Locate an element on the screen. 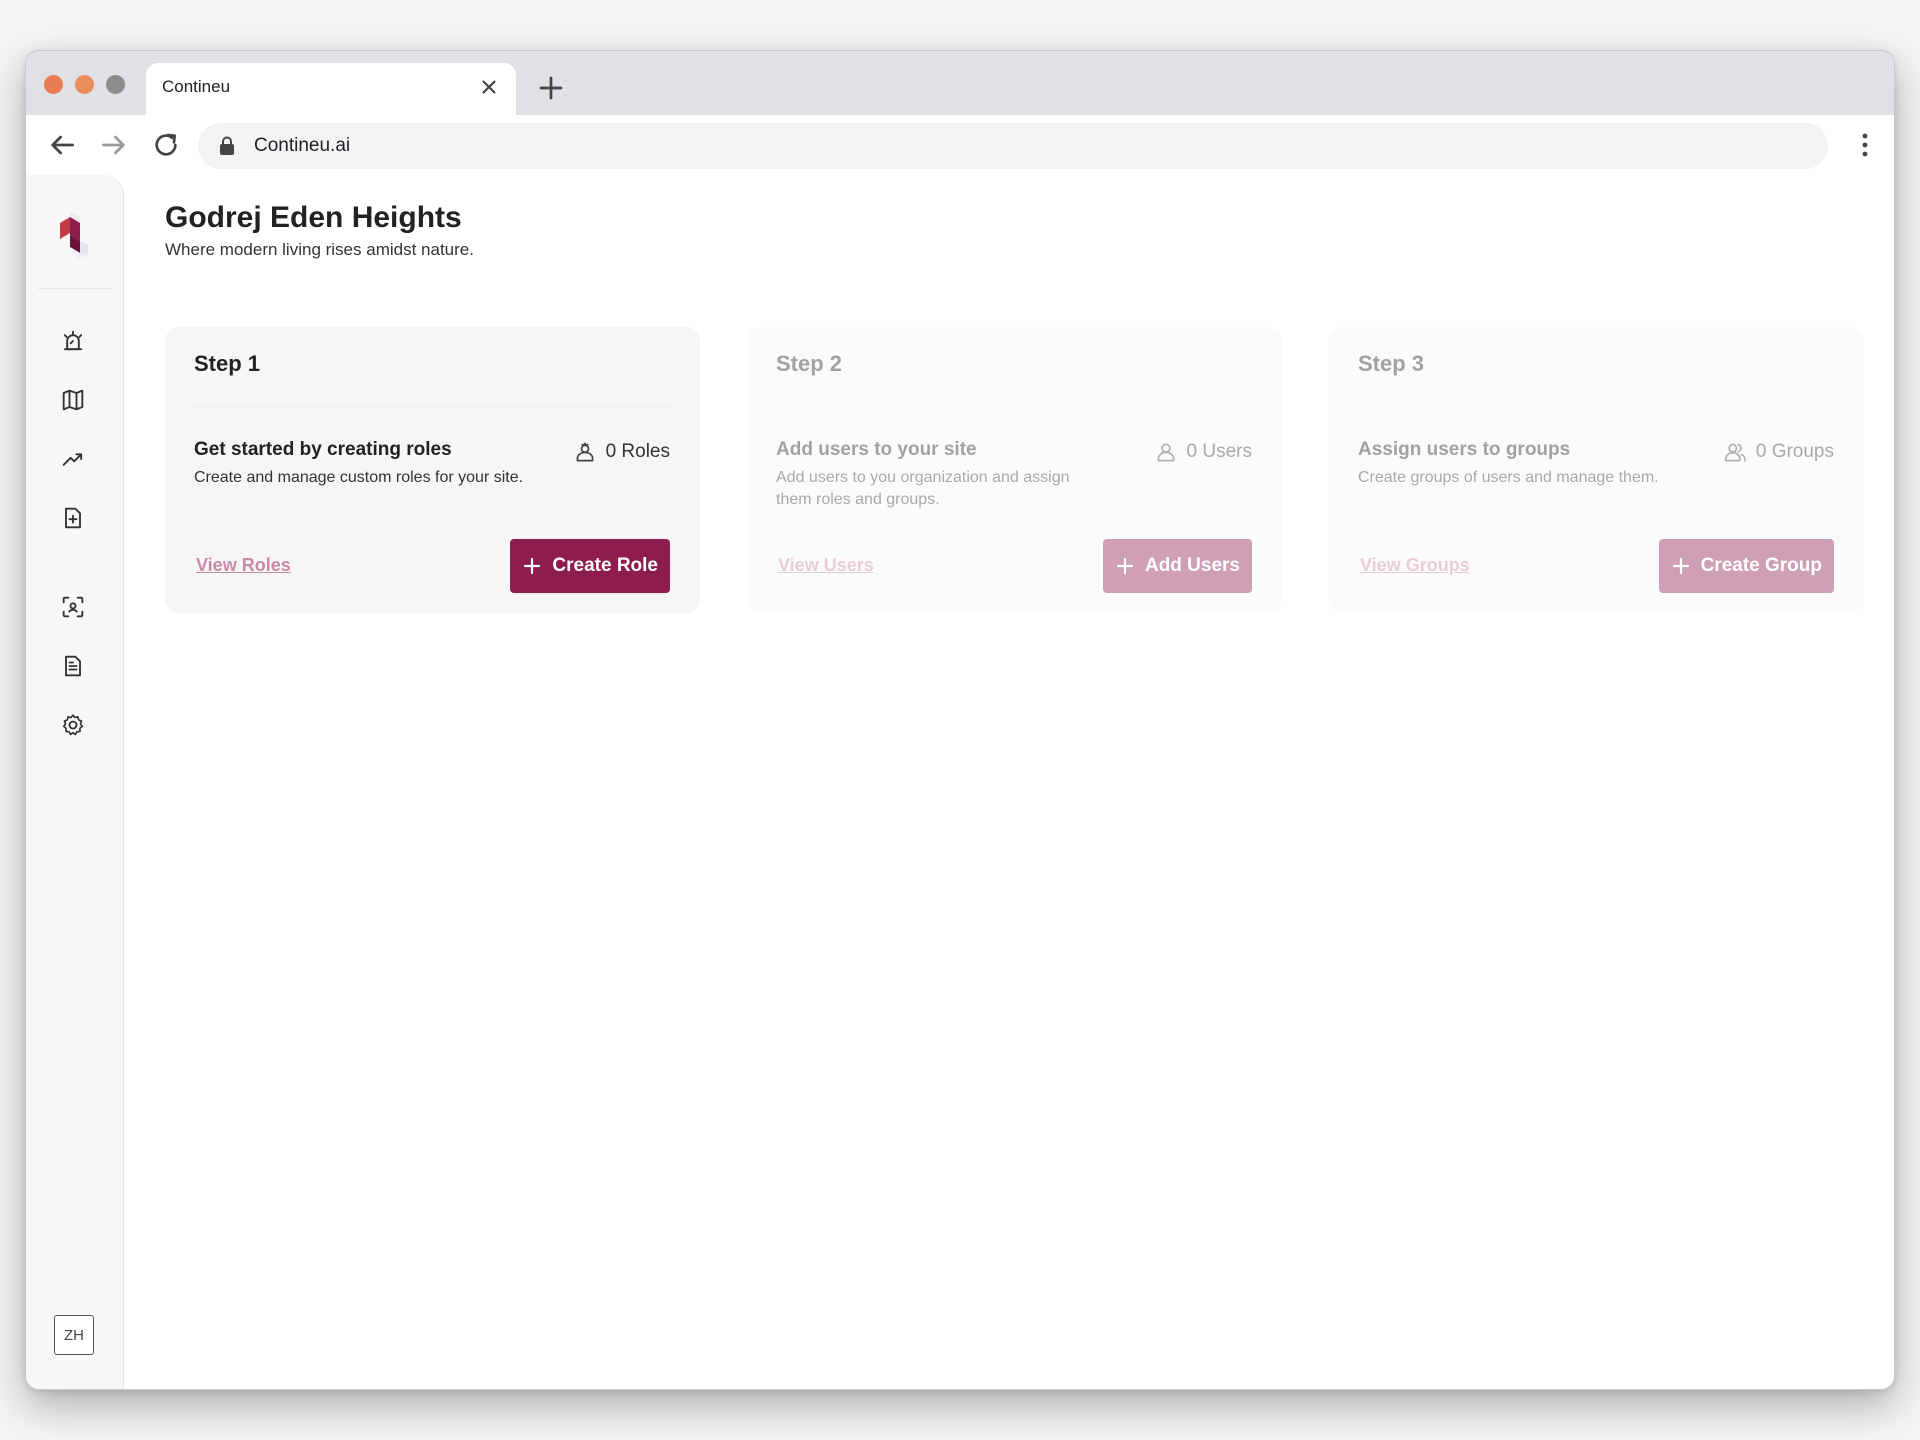 Image resolution: width=1920 pixels, height=1440 pixels. minimize-window-button is located at coordinates (84, 84).